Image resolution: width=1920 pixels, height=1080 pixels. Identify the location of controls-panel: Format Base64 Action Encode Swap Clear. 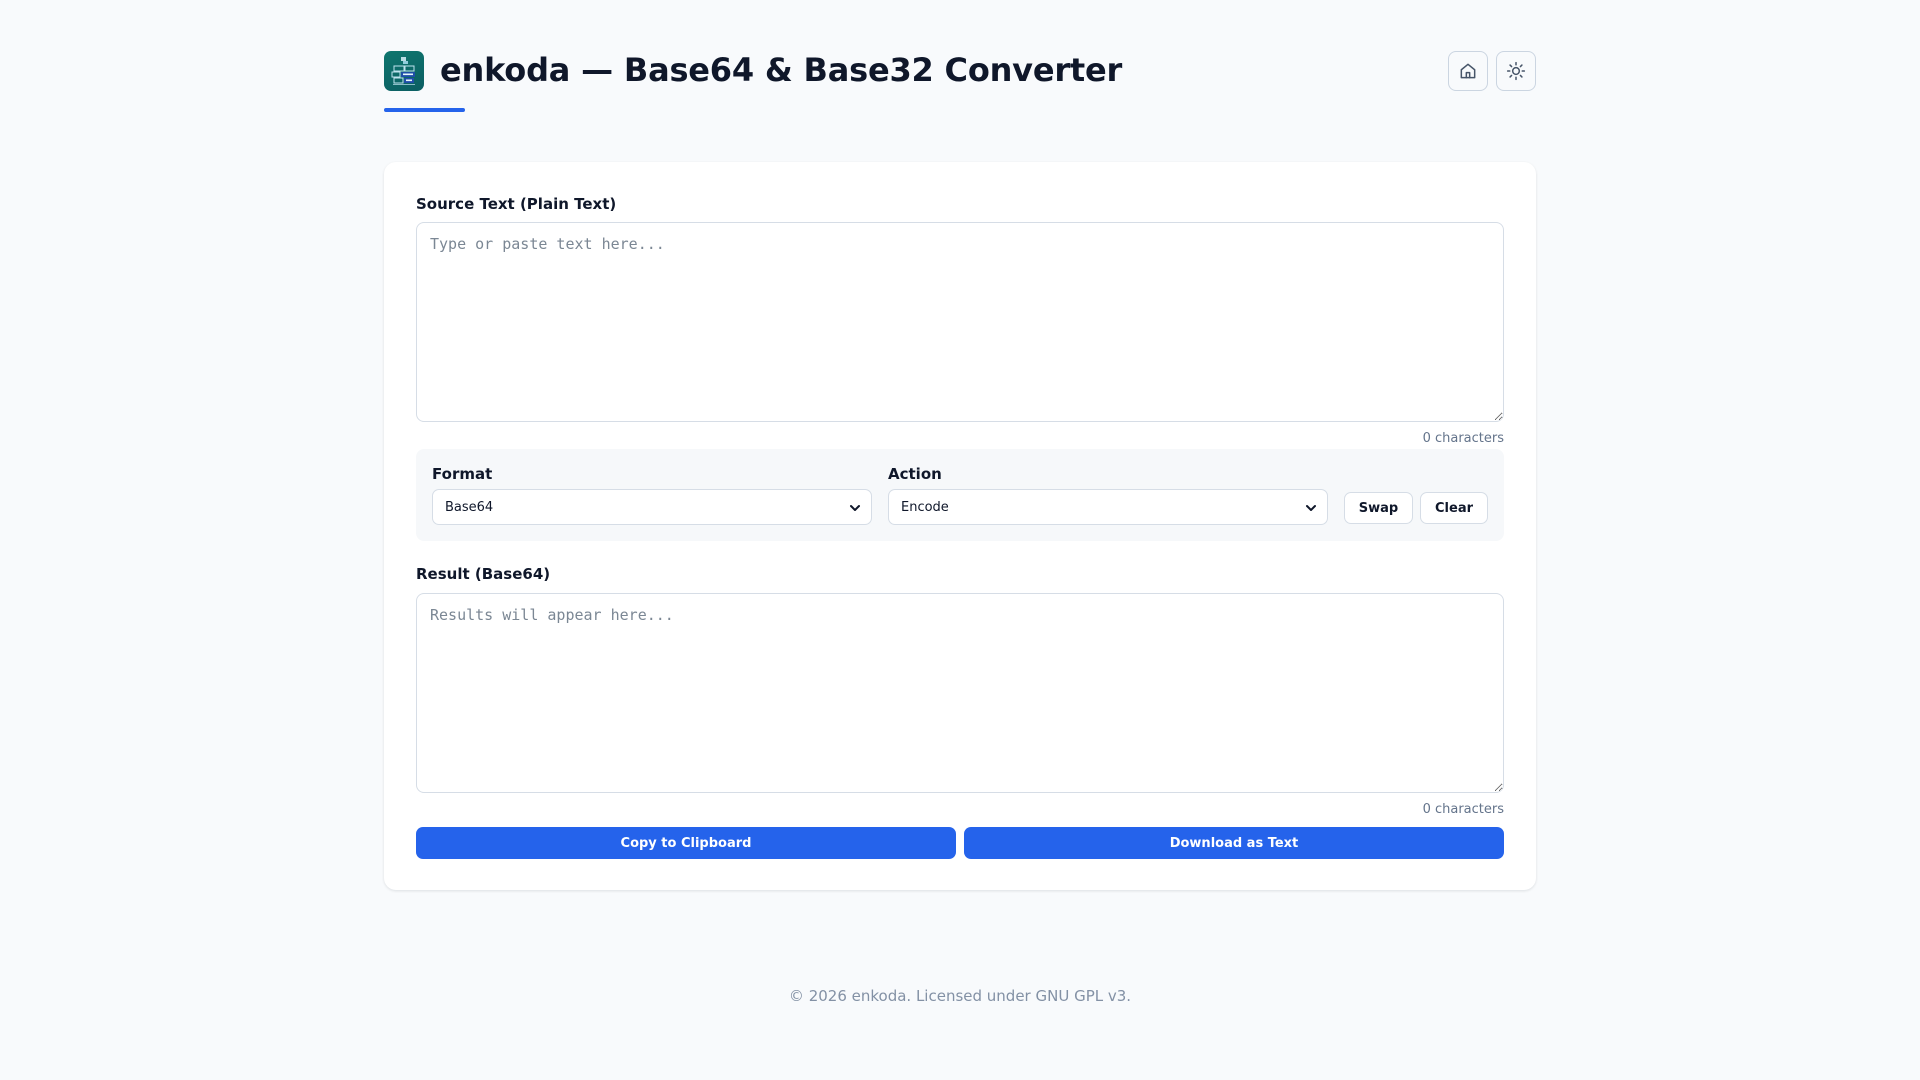
(960, 495).